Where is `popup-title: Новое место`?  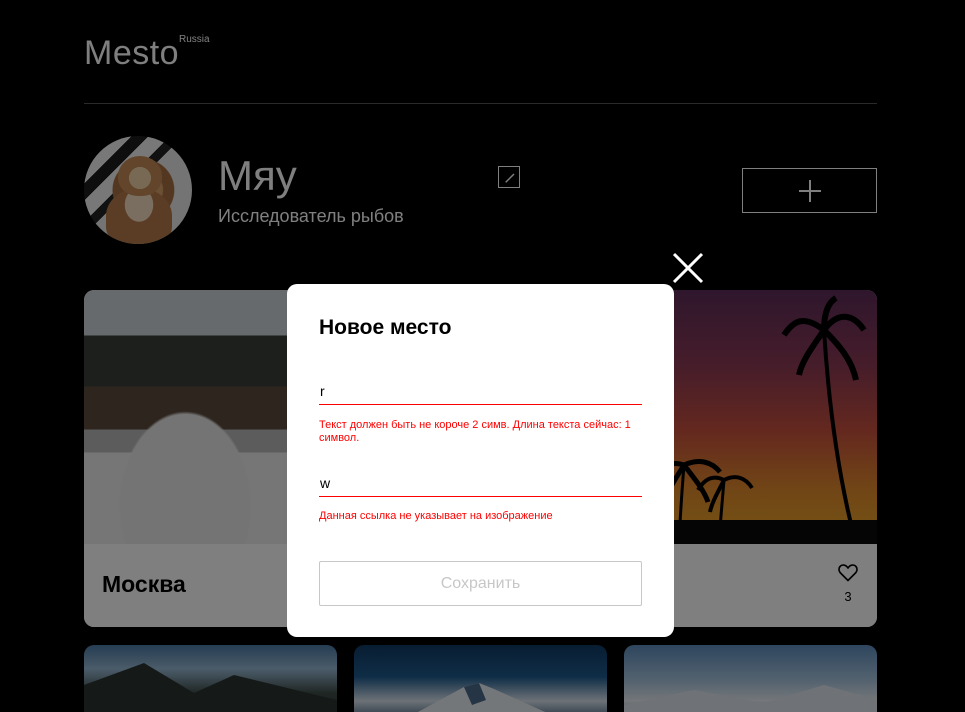 popup-title: Новое место is located at coordinates (385, 327).